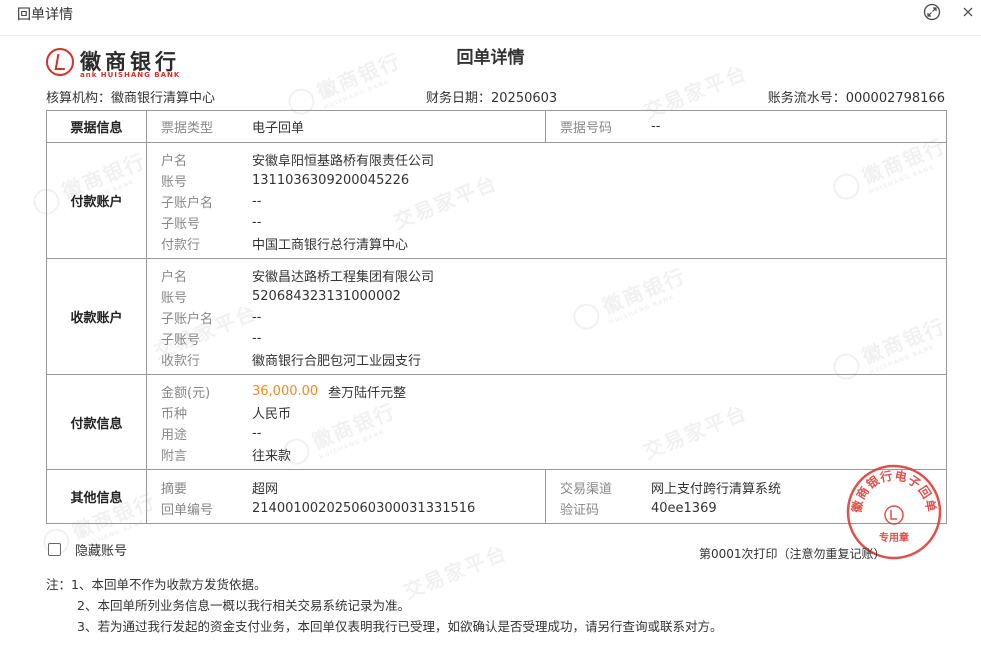 Image resolution: width=981 pixels, height=649 pixels. I want to click on stamp-text: 徽商银行电子回单, so click(893, 491).